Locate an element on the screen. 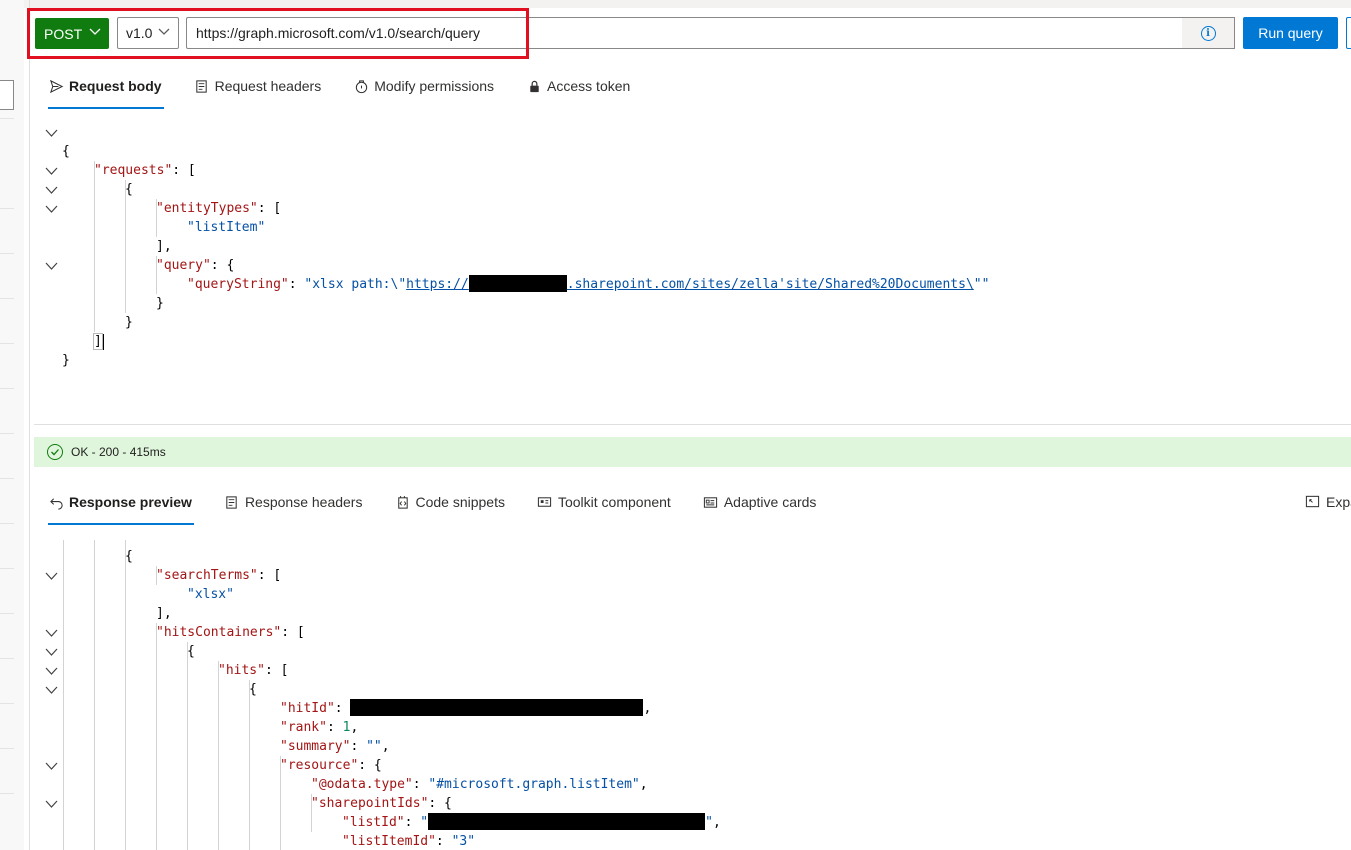  share-button-edge is located at coordinates (1348, 33).